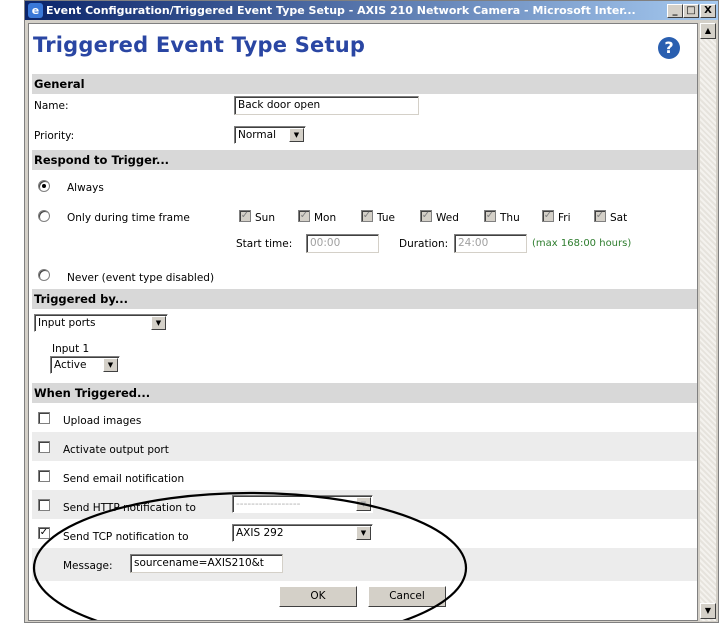  What do you see at coordinates (386, 218) in the screenshot?
I see `day-label: Tue` at bounding box center [386, 218].